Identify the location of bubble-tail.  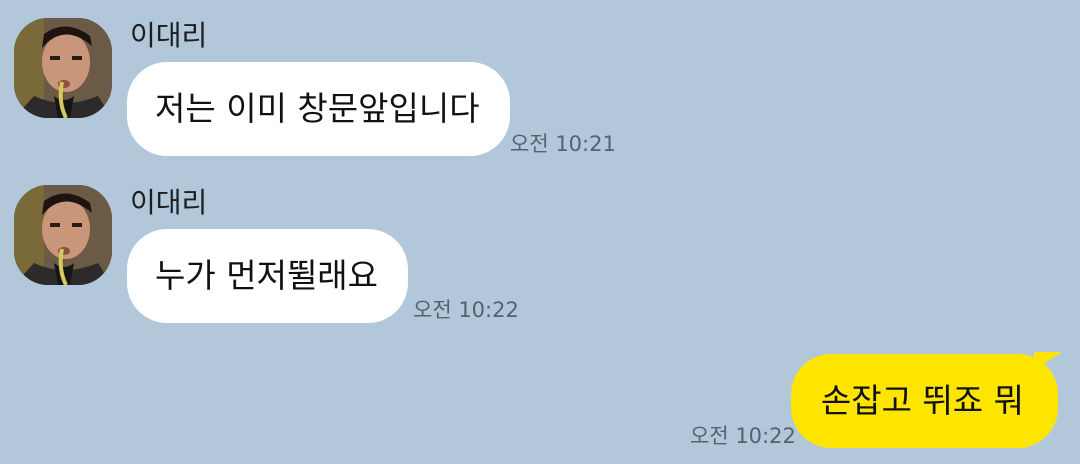
(1048, 361).